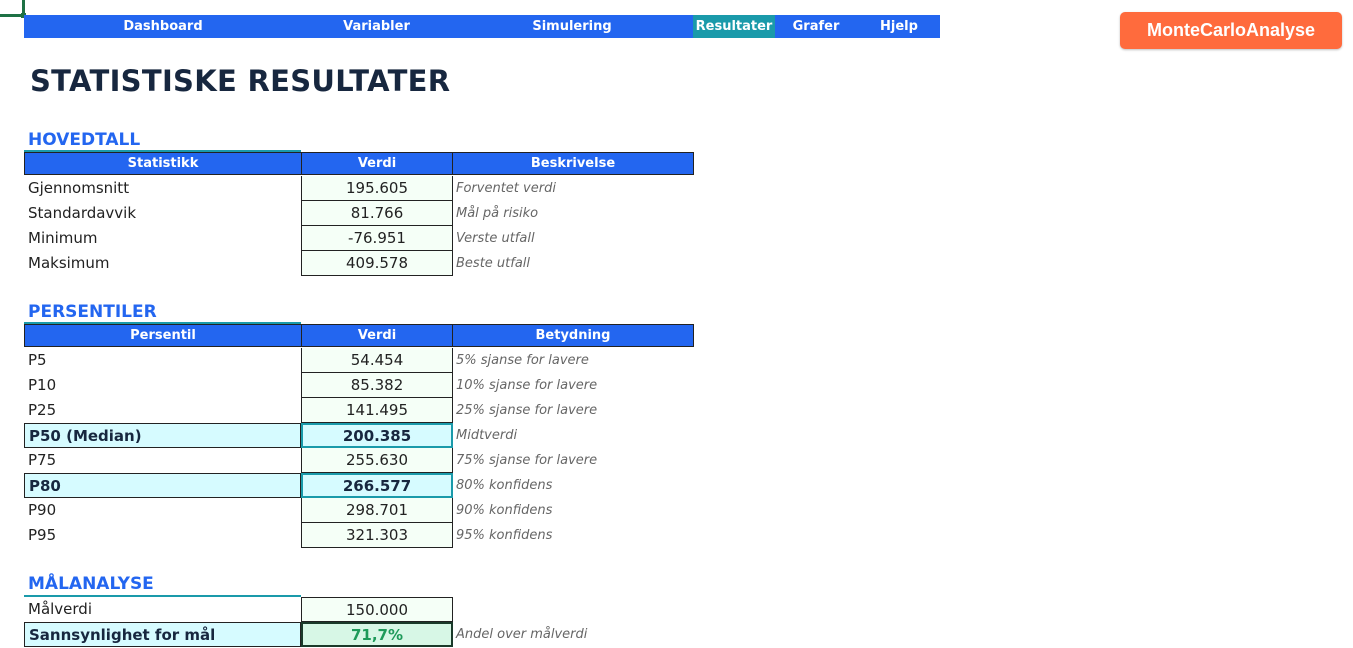 This screenshot has height=648, width=1353. Describe the element at coordinates (573, 335) in the screenshot. I see `column-header: Betydning` at that location.